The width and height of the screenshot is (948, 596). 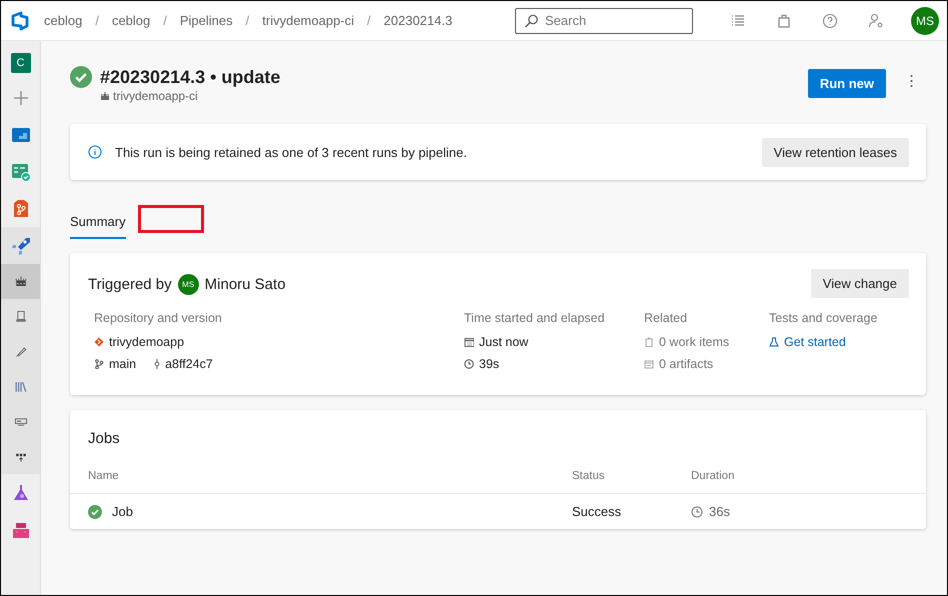 What do you see at coordinates (489, 364) in the screenshot?
I see `elapsed-time: 39s` at bounding box center [489, 364].